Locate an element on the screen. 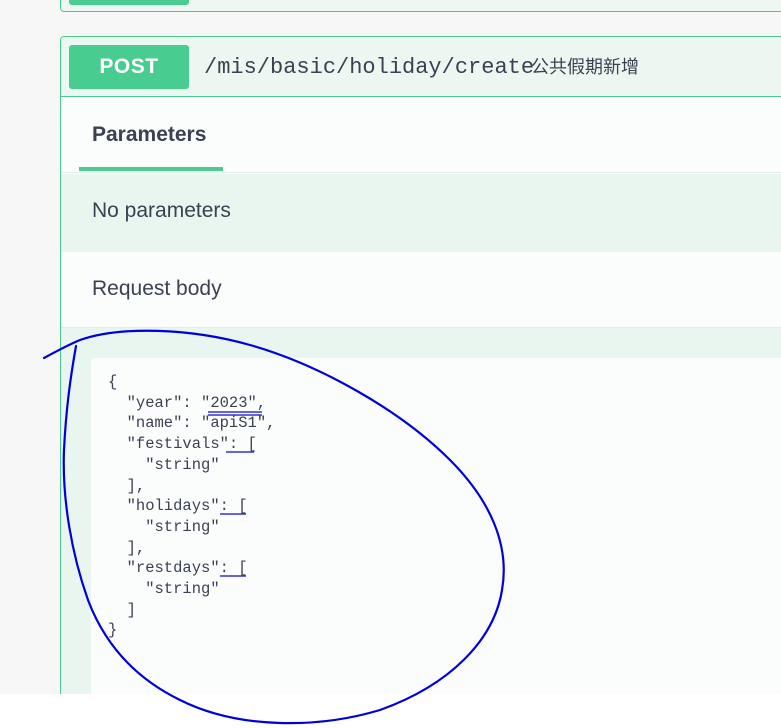 The image size is (781, 728). method-badge: POST is located at coordinates (129, 67).